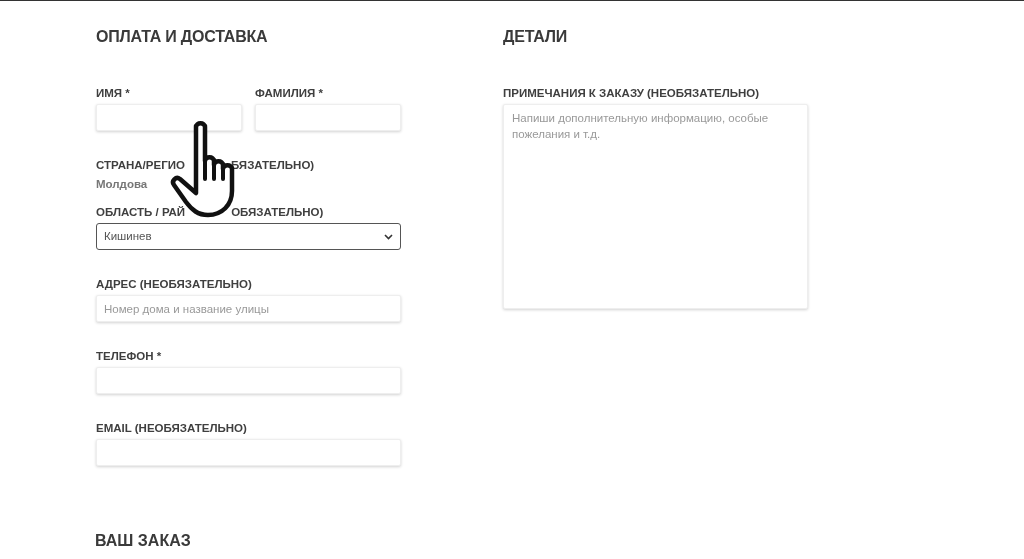 Image resolution: width=1024 pixels, height=559 pixels. Describe the element at coordinates (129, 356) in the screenshot. I see `field-label: ТЕЛЕФОН *` at that location.